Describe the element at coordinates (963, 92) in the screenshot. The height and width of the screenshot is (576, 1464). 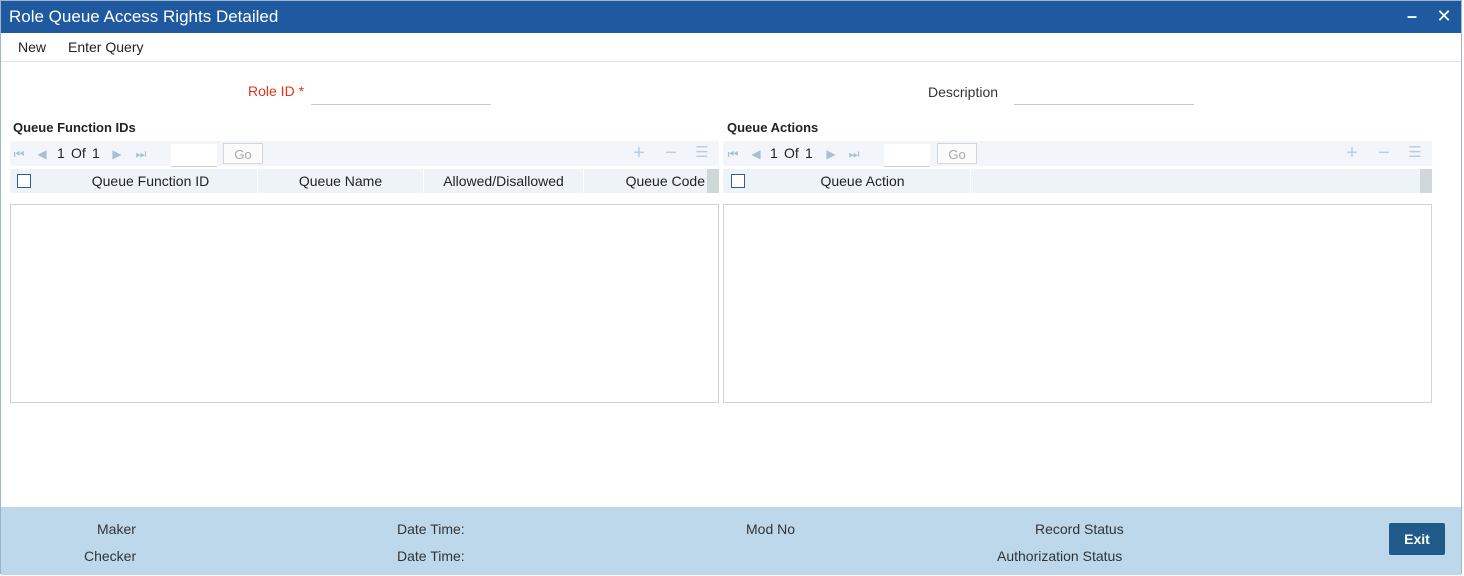
I see `description-label: Description` at that location.